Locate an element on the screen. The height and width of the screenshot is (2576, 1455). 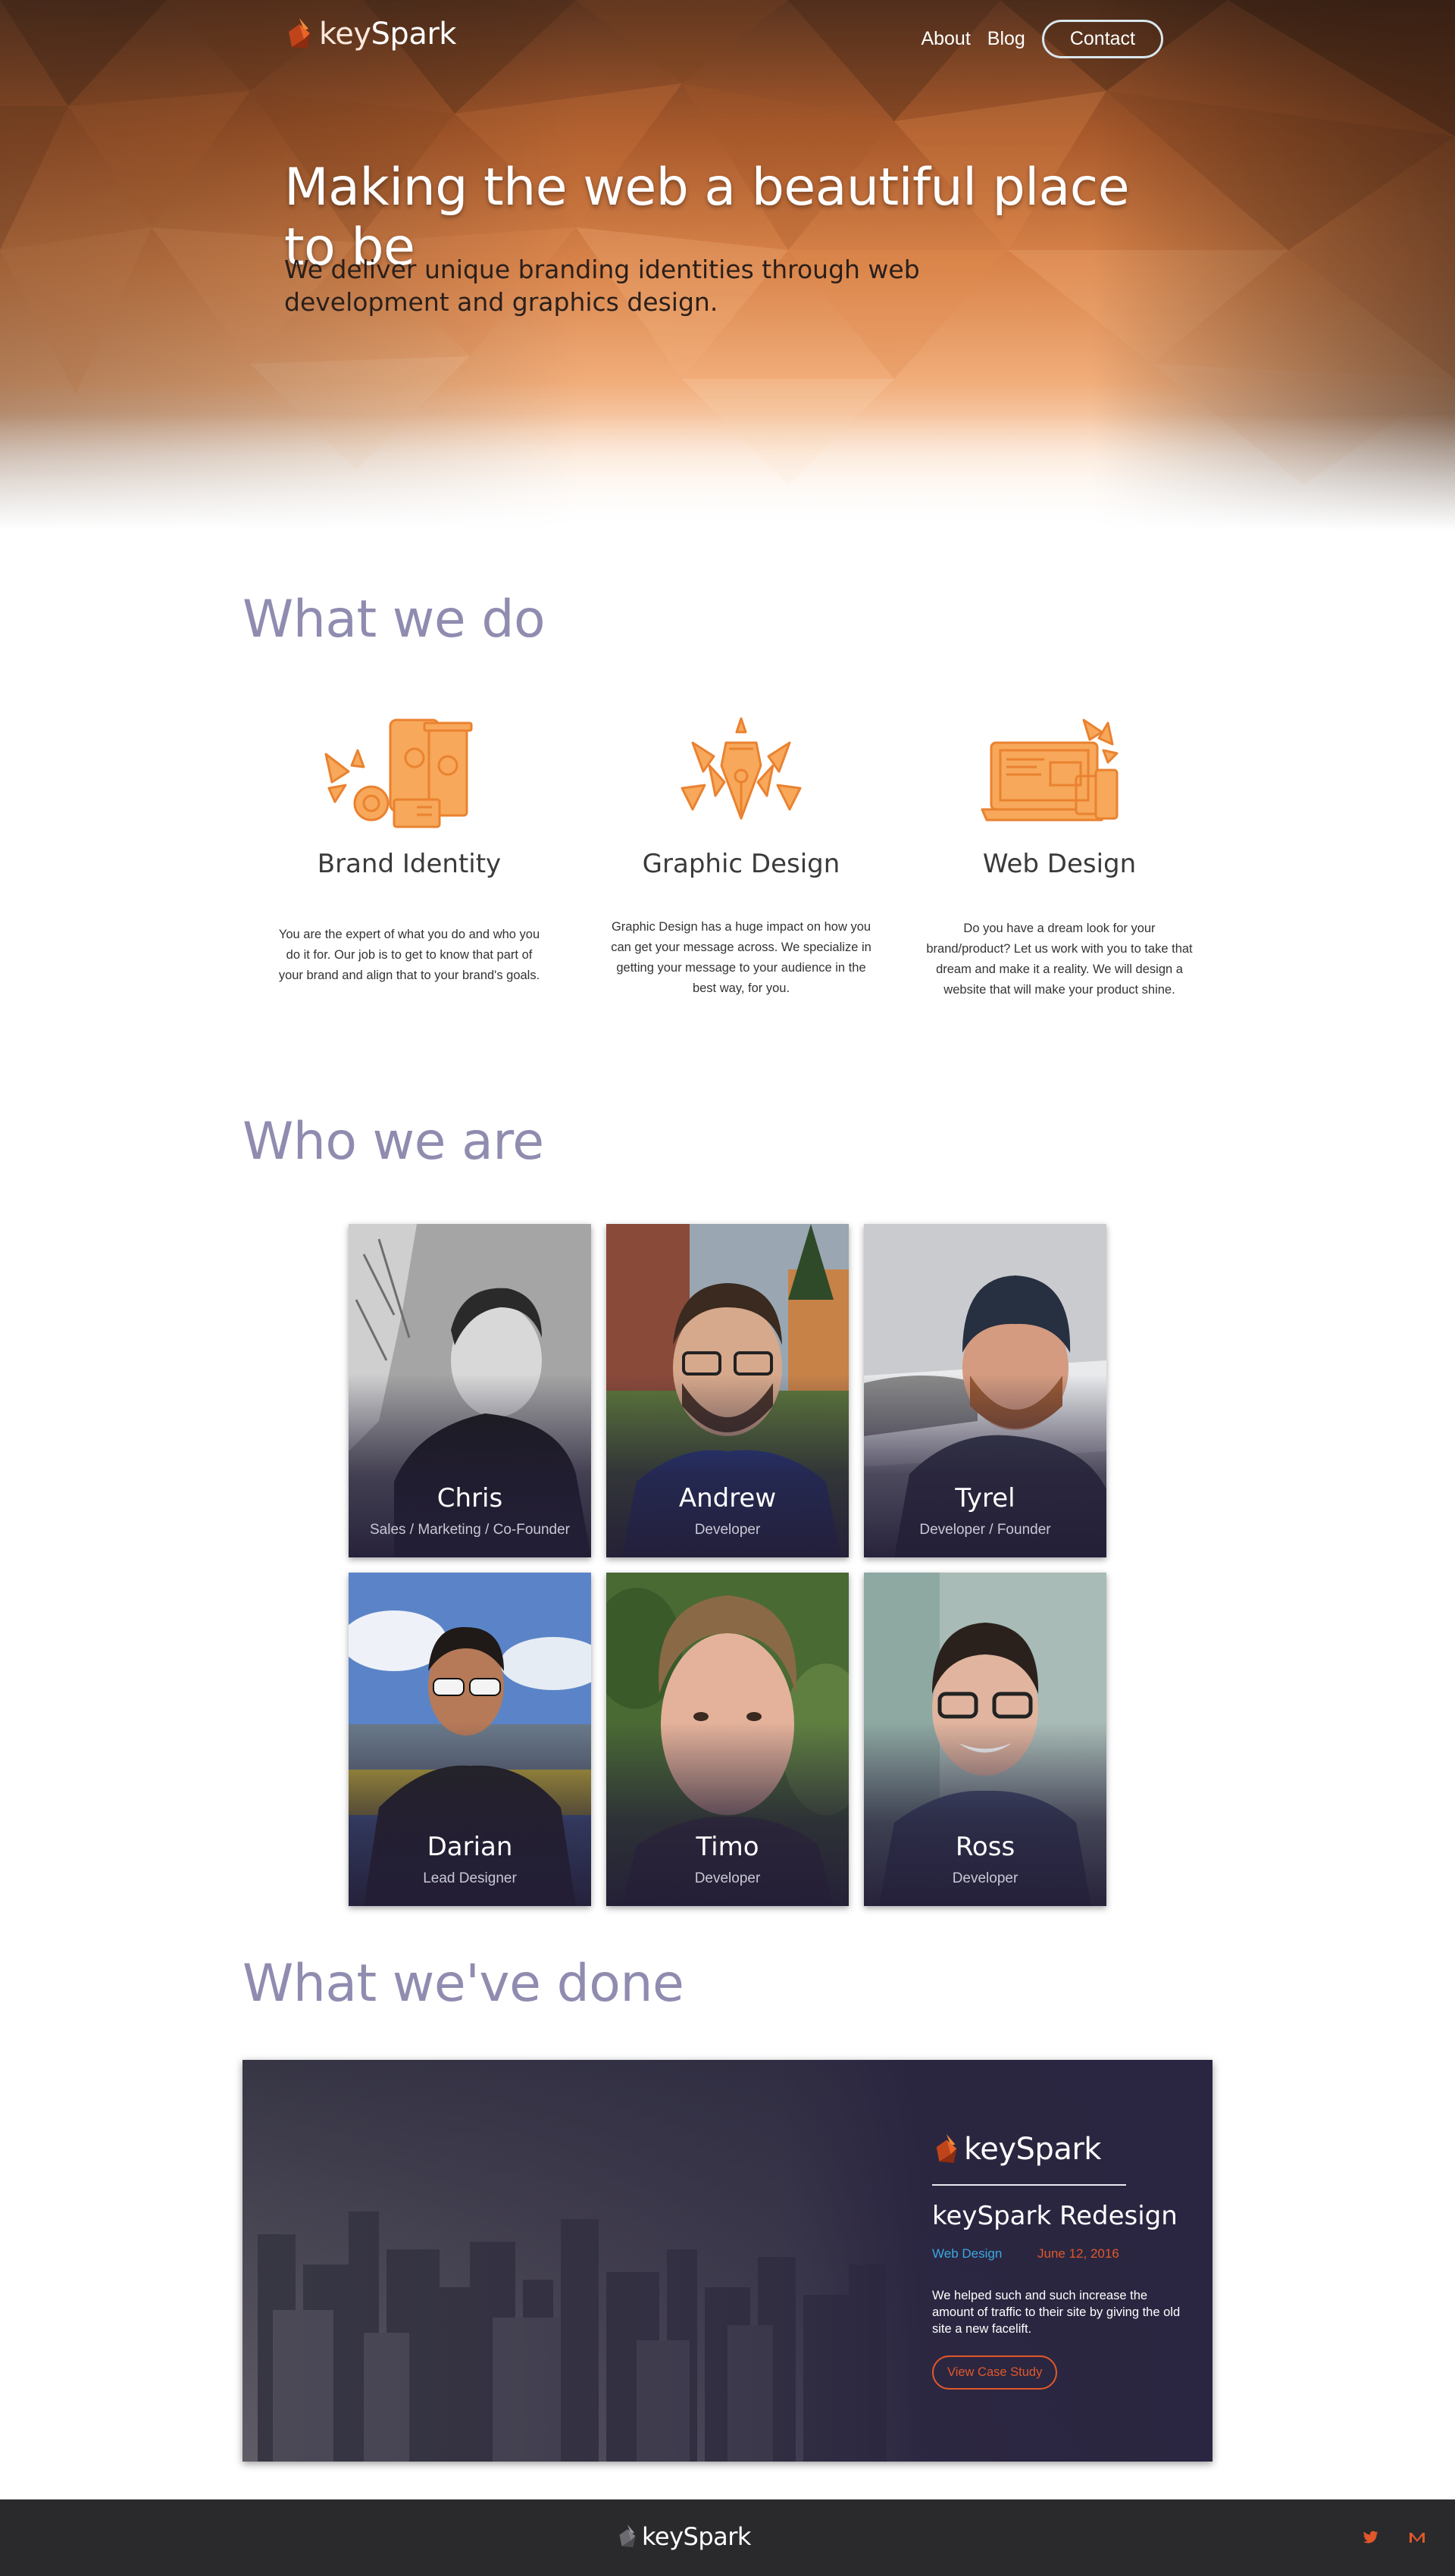
team-card-tyrel: Tyrel Developer / Founder is located at coordinates (985, 1390).